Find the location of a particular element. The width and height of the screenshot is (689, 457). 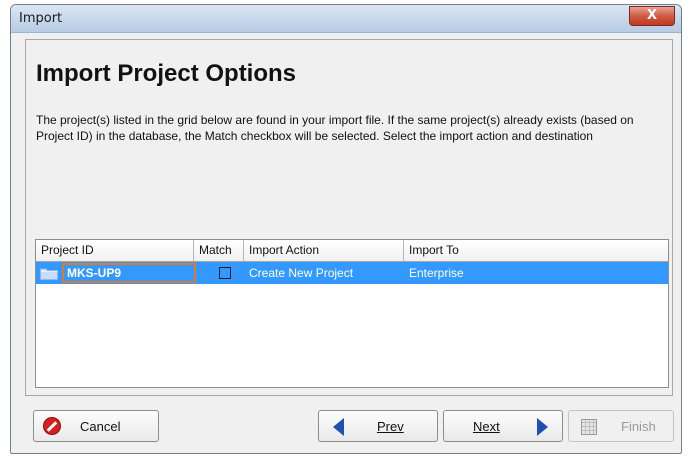

finish-button: Finish is located at coordinates (621, 426).